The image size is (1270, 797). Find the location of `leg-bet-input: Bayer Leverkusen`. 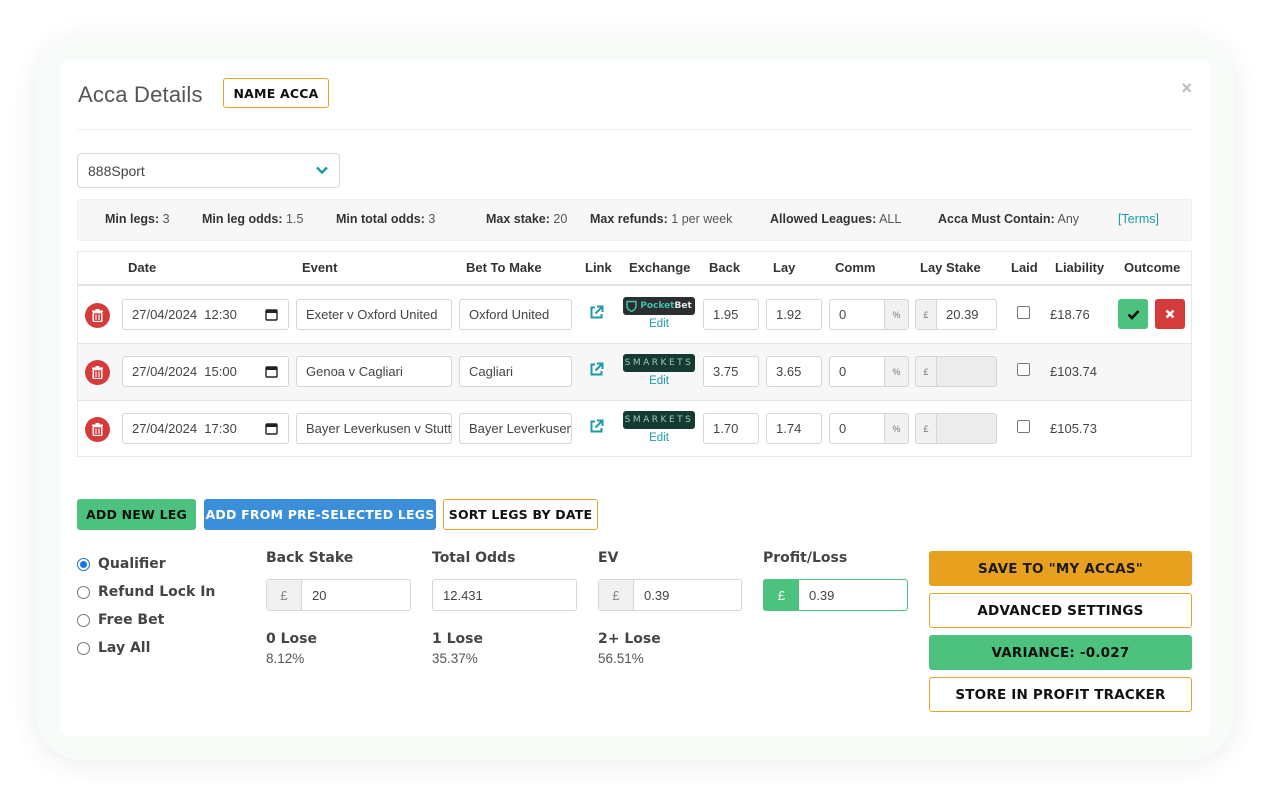

leg-bet-input: Bayer Leverkusen is located at coordinates (515, 428).